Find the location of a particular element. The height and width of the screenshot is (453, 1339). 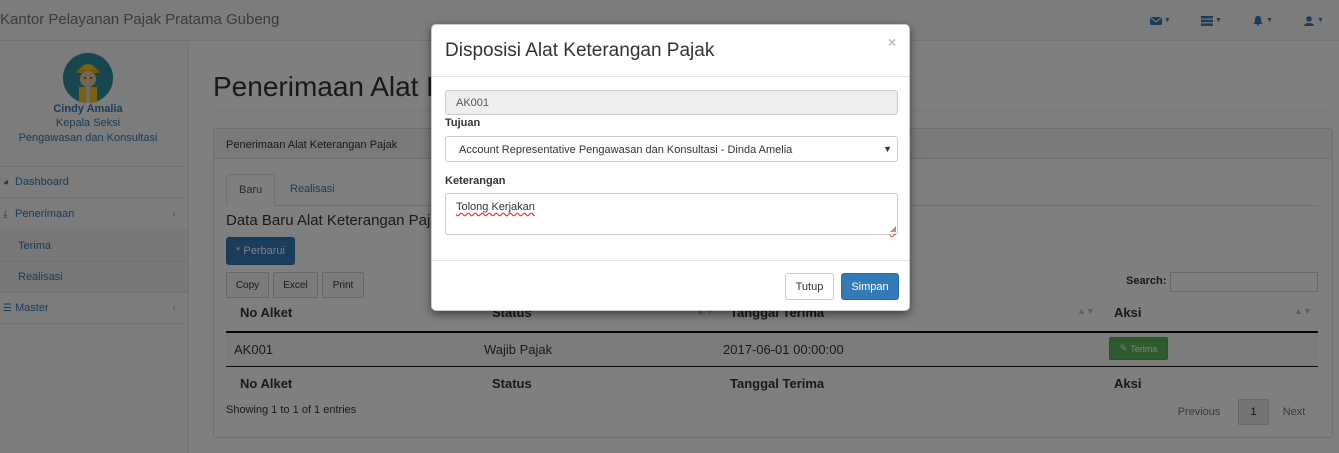

keterangan-label: Keterangan is located at coordinates (475, 181).